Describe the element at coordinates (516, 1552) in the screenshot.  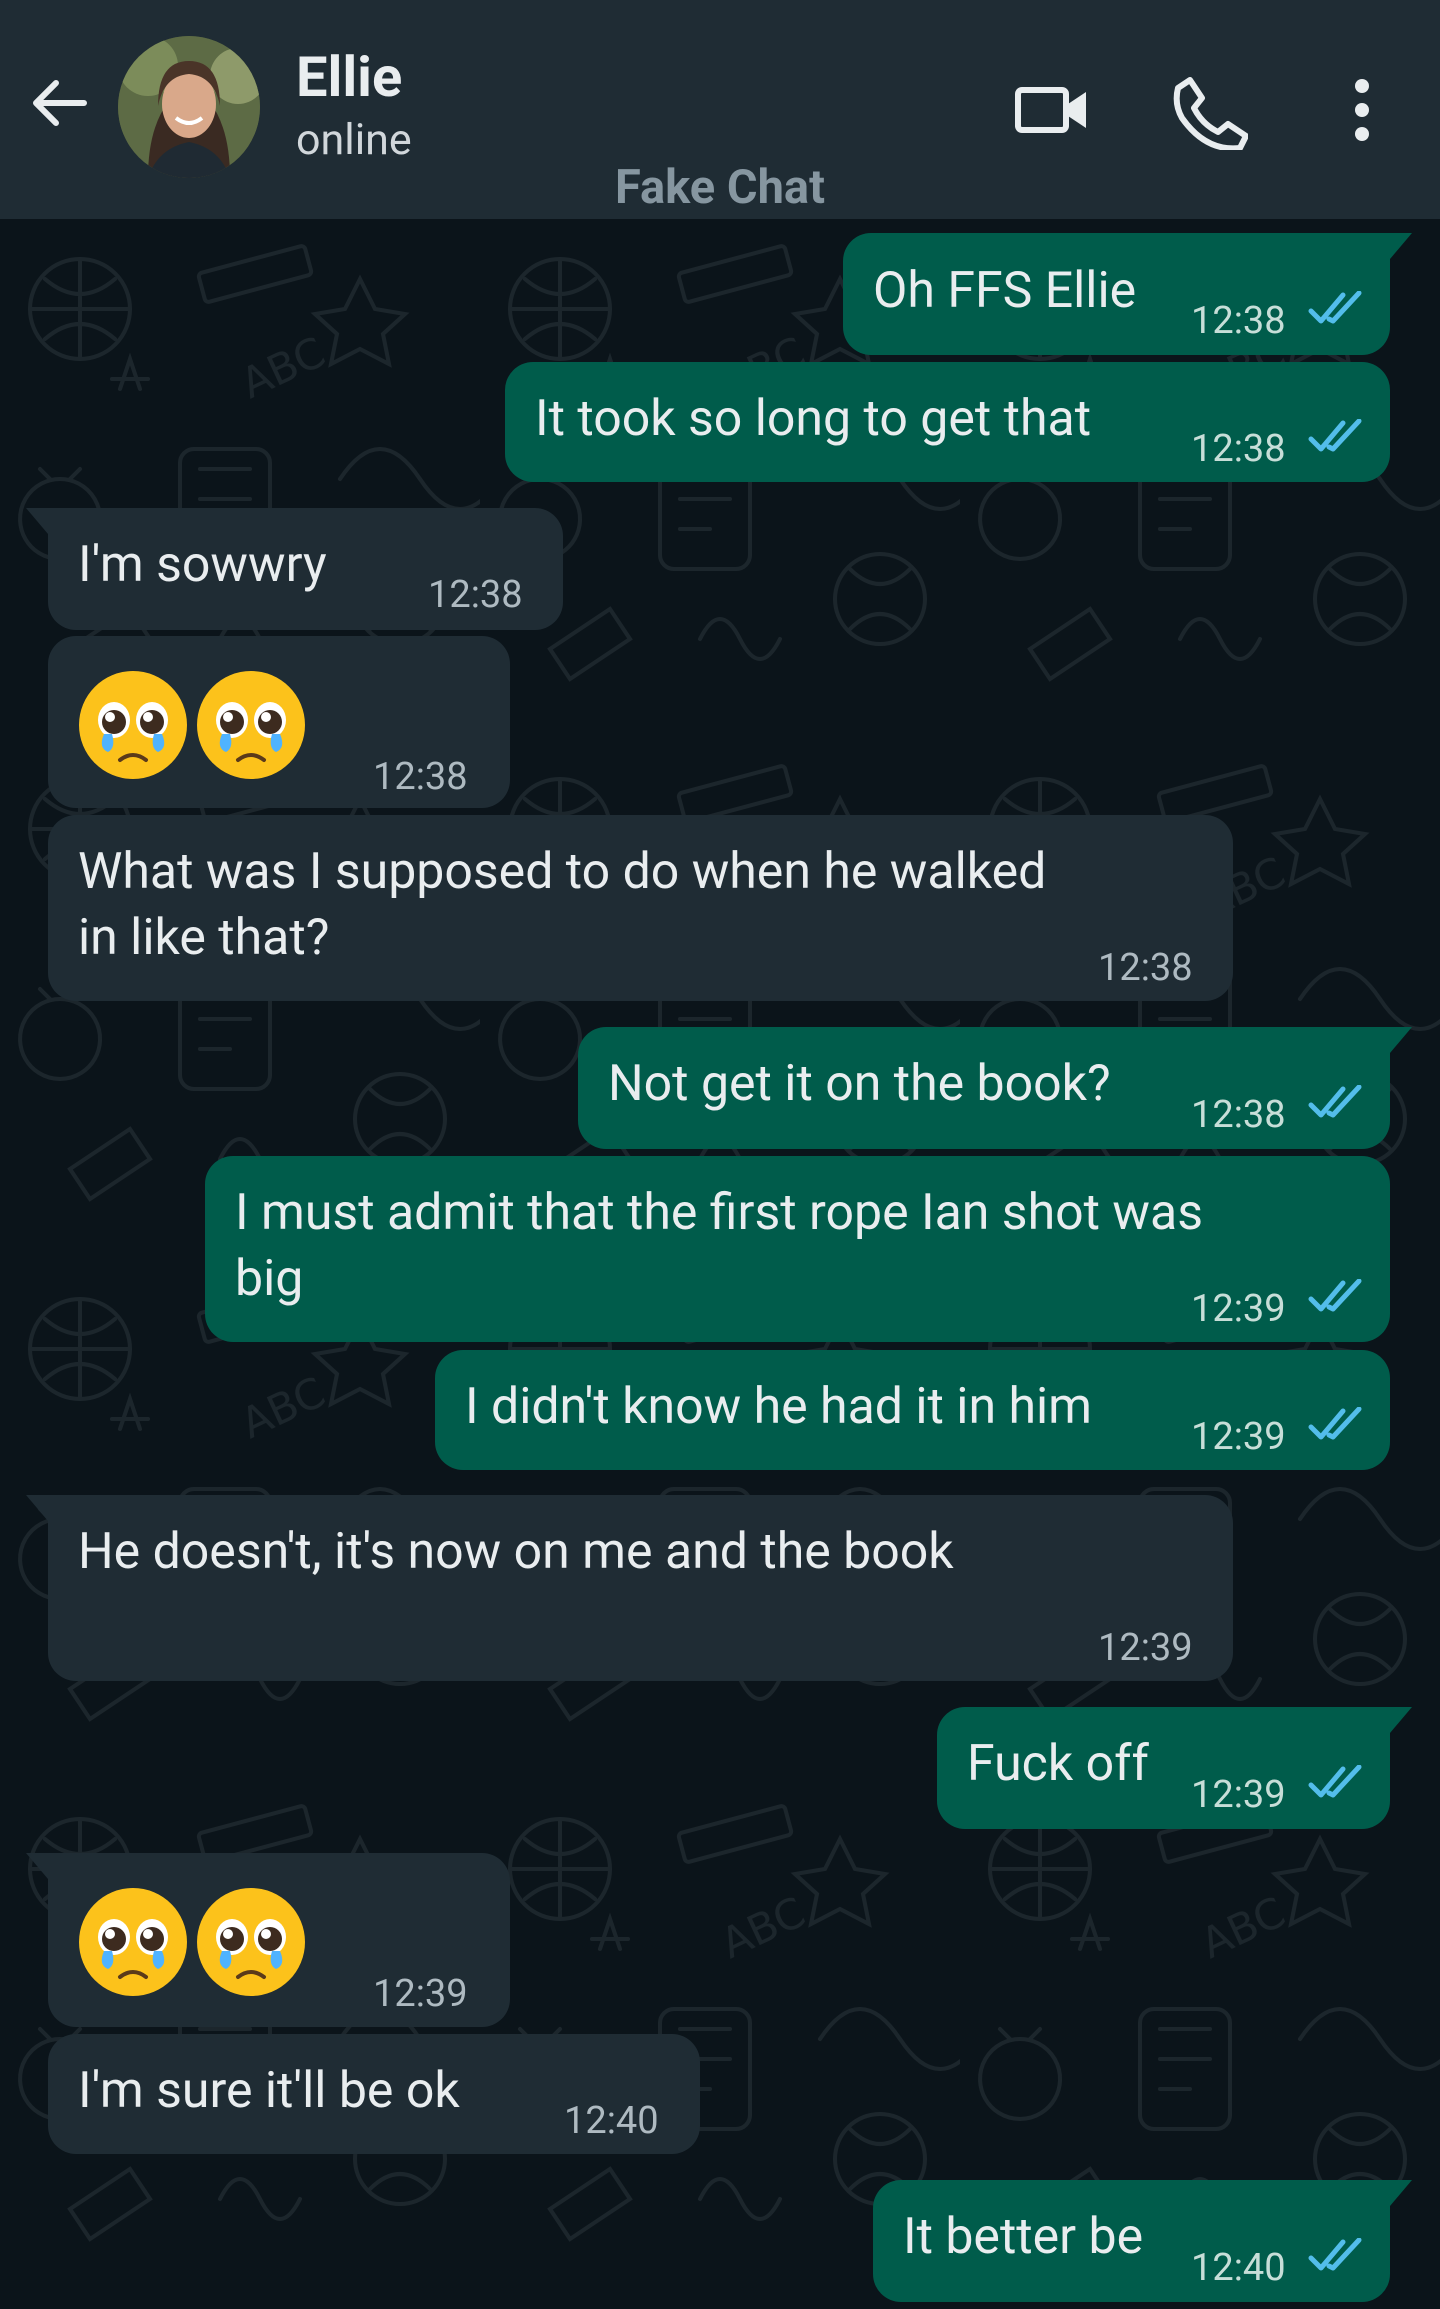
I see `message-text: He doesn't, it's now on me and the book` at that location.